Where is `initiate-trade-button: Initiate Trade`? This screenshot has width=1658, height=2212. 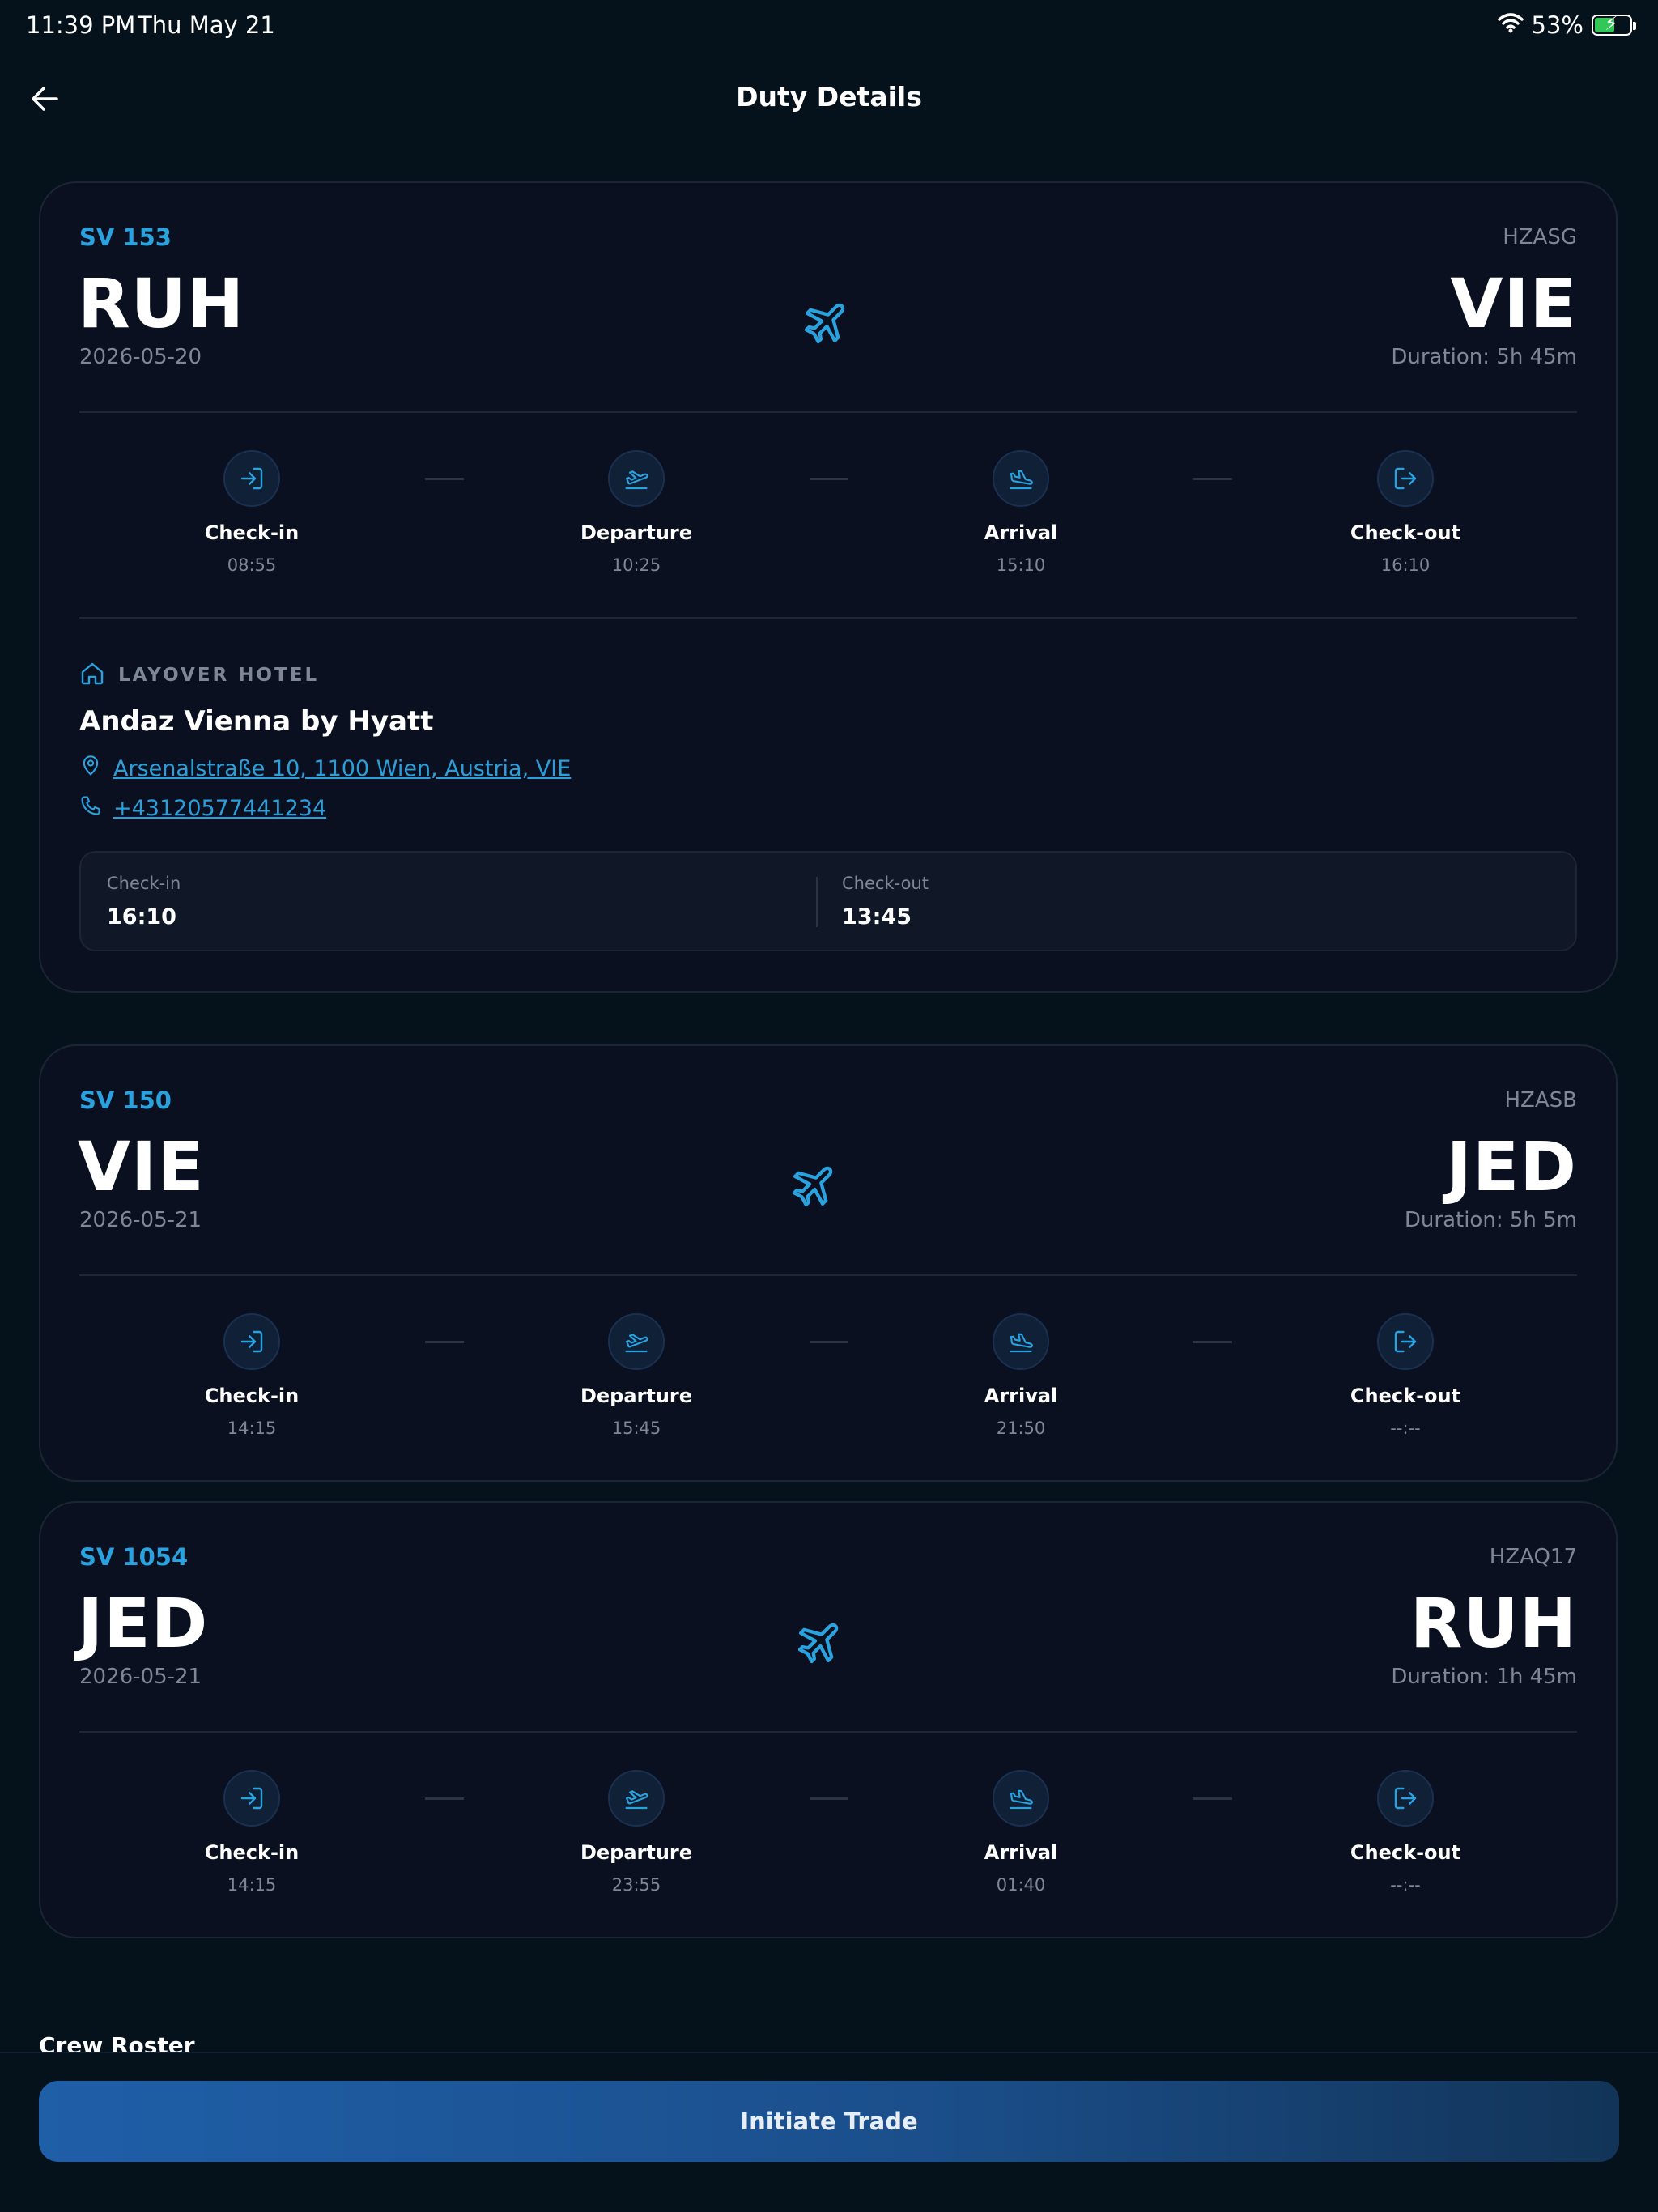 initiate-trade-button: Initiate Trade is located at coordinates (829, 2121).